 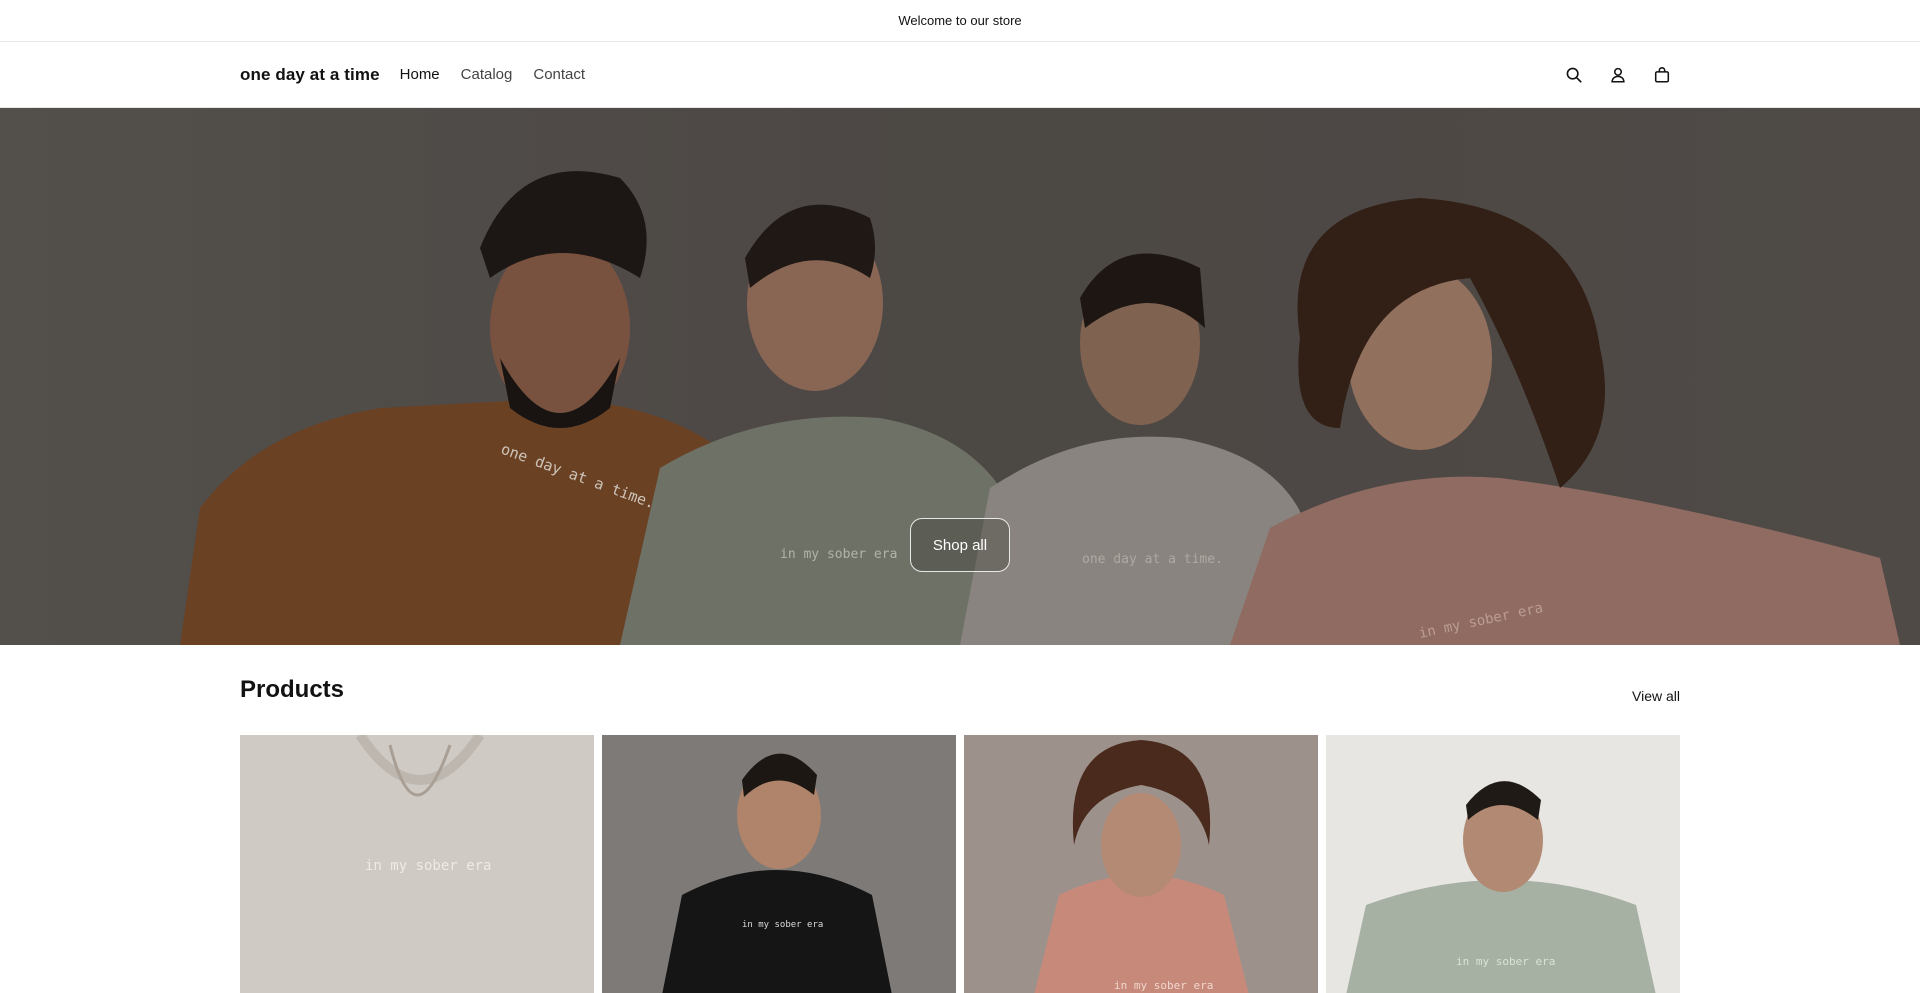 What do you see at coordinates (1662, 75) in the screenshot?
I see `cart-icon` at bounding box center [1662, 75].